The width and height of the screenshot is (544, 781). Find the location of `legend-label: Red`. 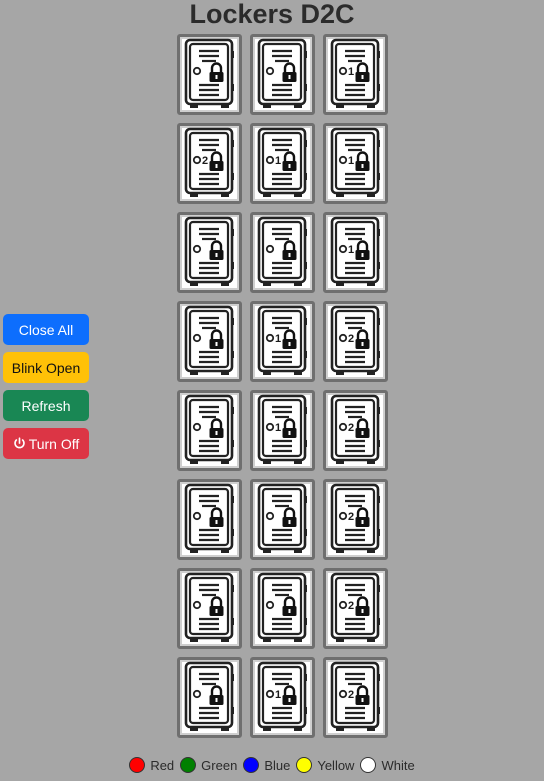

legend-label: Red is located at coordinates (162, 765).